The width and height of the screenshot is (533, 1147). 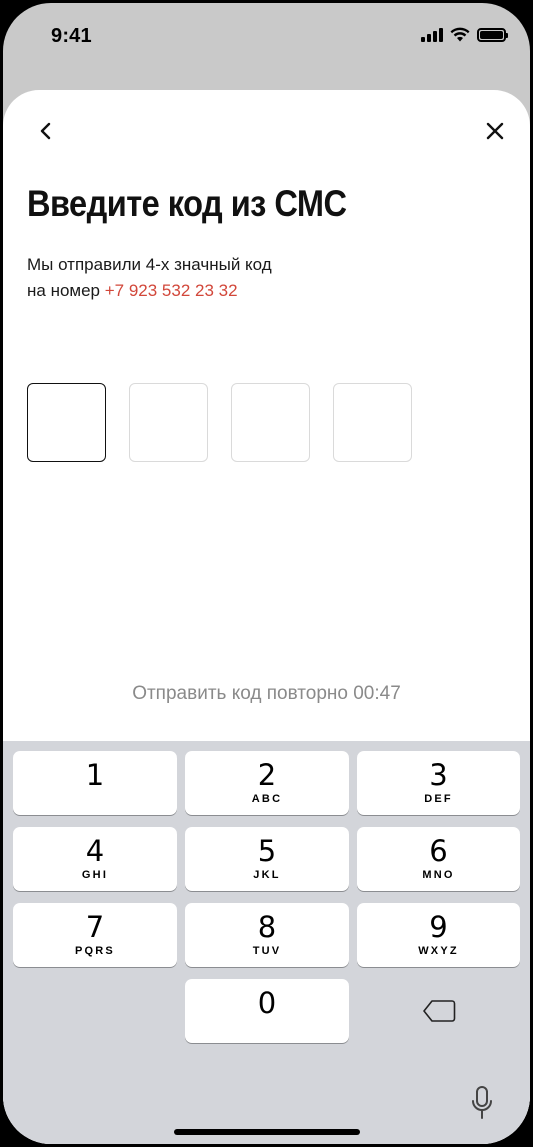 What do you see at coordinates (438, 927) in the screenshot?
I see `key-digit: 9` at bounding box center [438, 927].